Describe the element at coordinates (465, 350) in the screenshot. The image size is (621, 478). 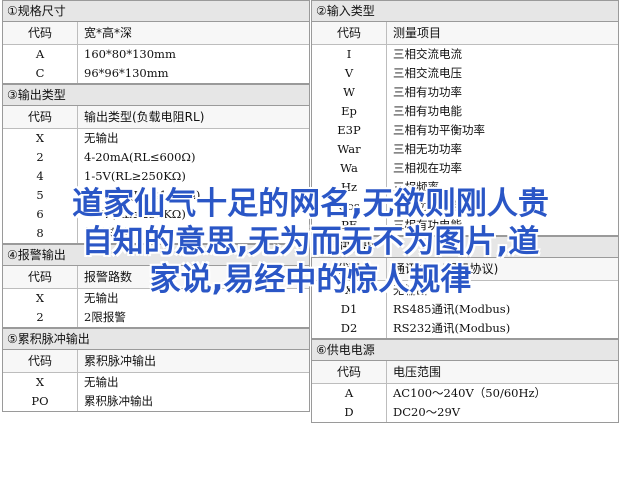
I see `section-title: ⑥供电电源` at that location.